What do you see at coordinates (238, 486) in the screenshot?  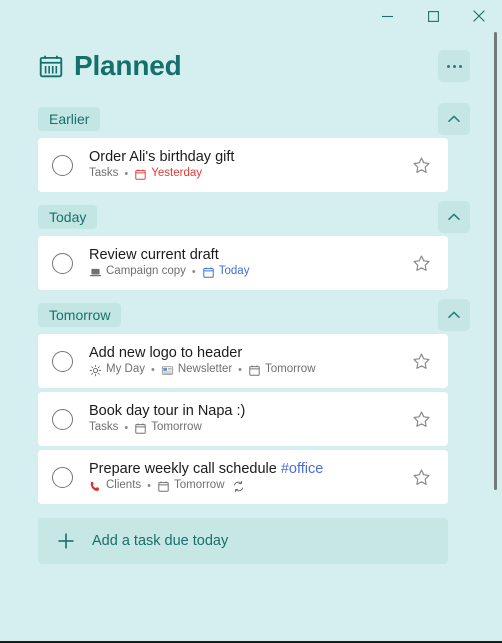 I see `repeat-icon` at bounding box center [238, 486].